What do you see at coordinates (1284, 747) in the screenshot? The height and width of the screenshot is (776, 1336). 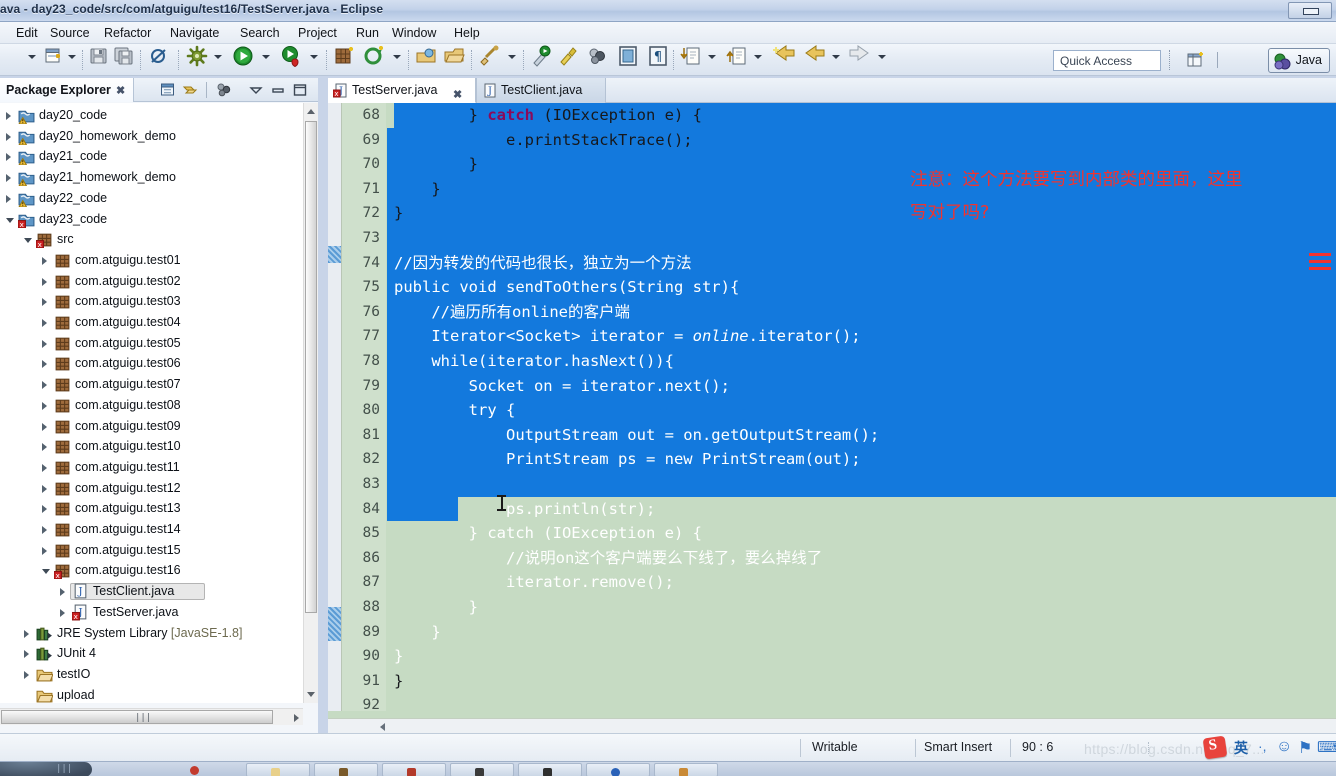 I see `ime-emoji-button: ☺` at bounding box center [1284, 747].